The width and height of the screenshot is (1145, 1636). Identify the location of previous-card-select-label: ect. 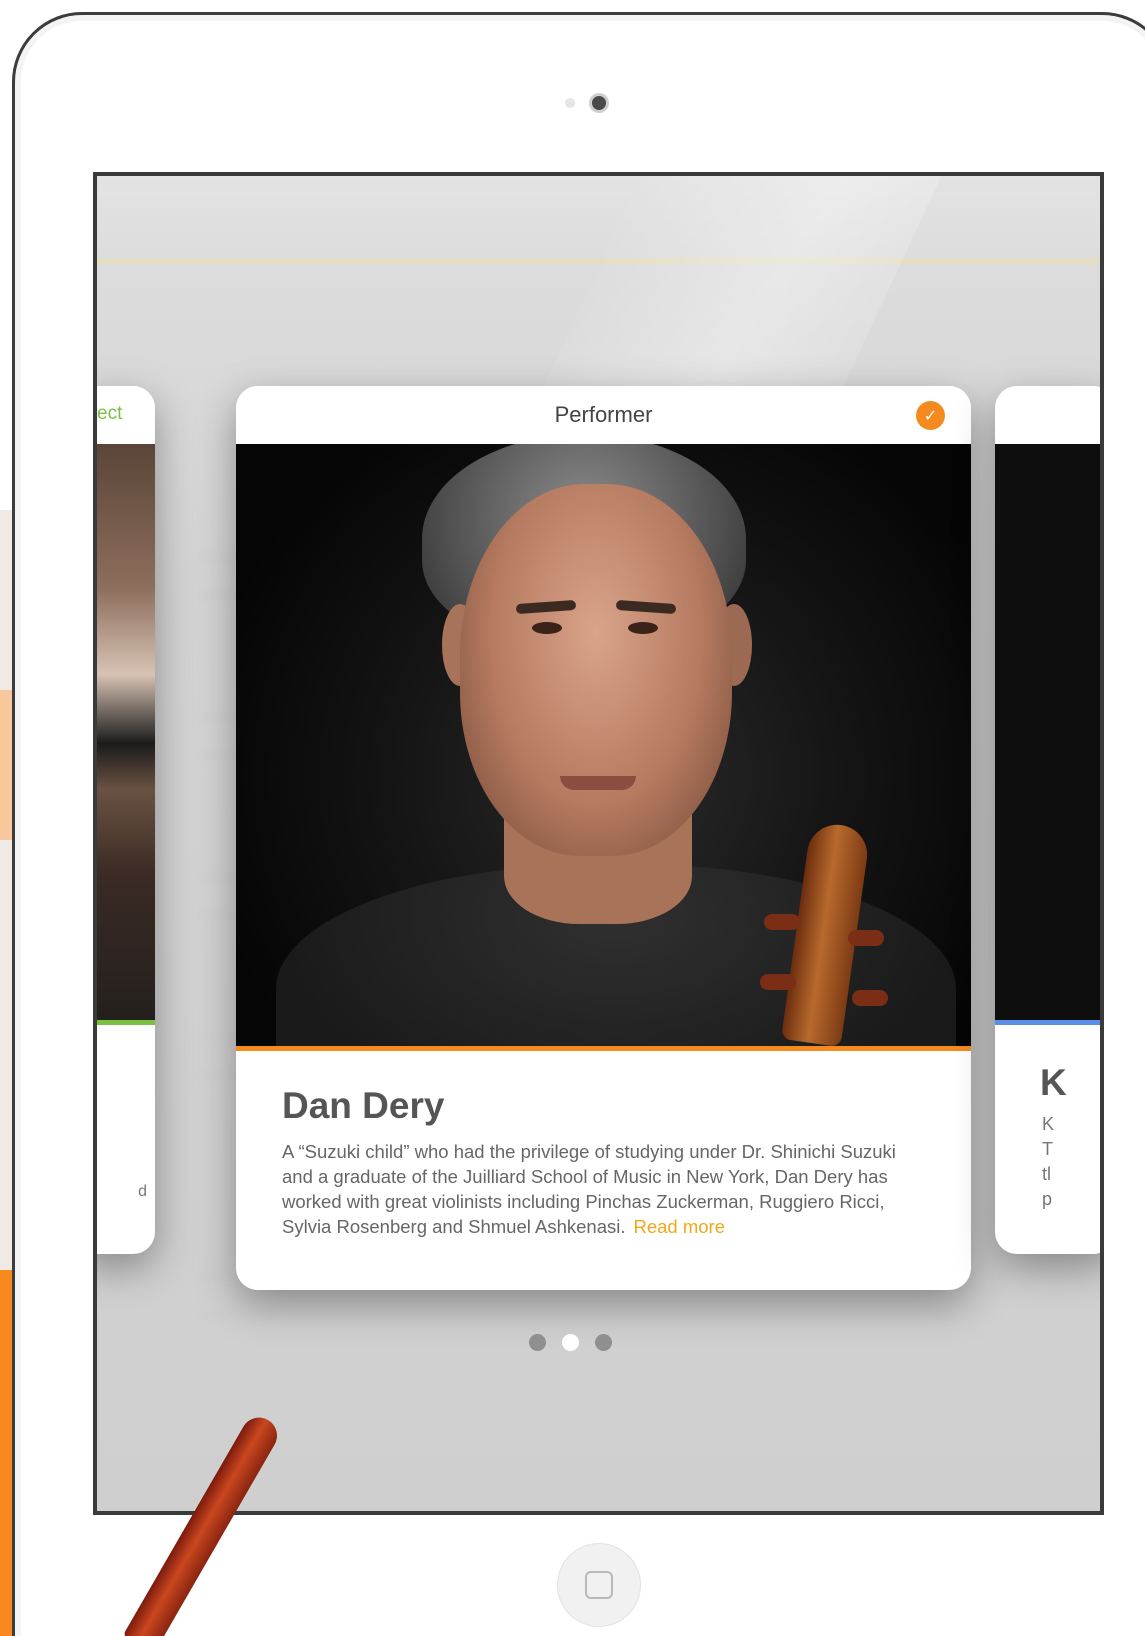
(109, 414).